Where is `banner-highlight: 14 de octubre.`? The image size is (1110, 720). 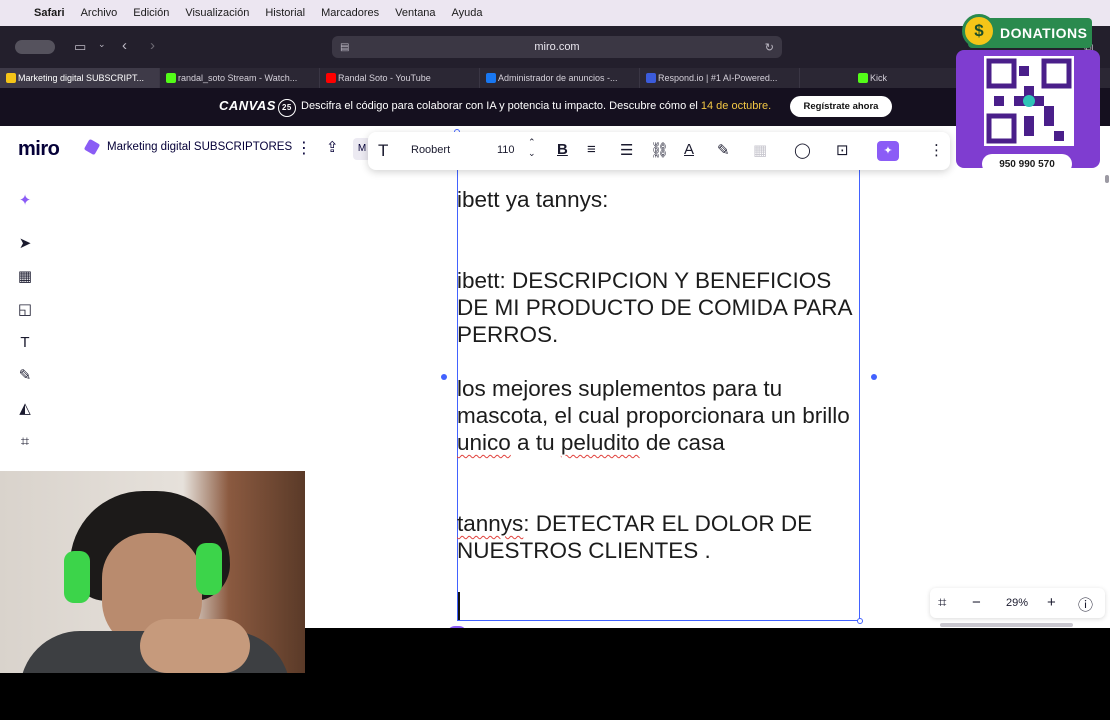
banner-highlight: 14 de octubre. is located at coordinates (736, 106).